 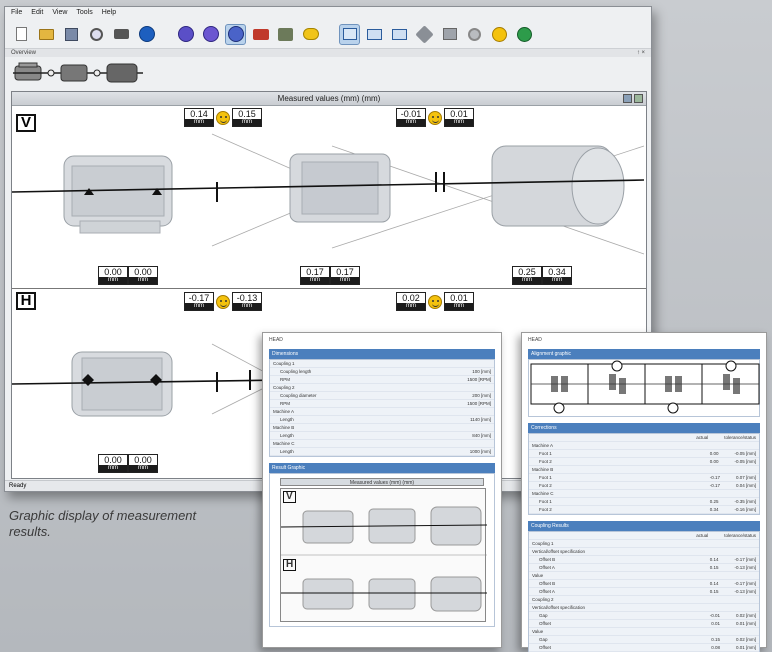 What do you see at coordinates (480, 419) in the screenshot?
I see `row-value: 1140 [mm]` at bounding box center [480, 419].